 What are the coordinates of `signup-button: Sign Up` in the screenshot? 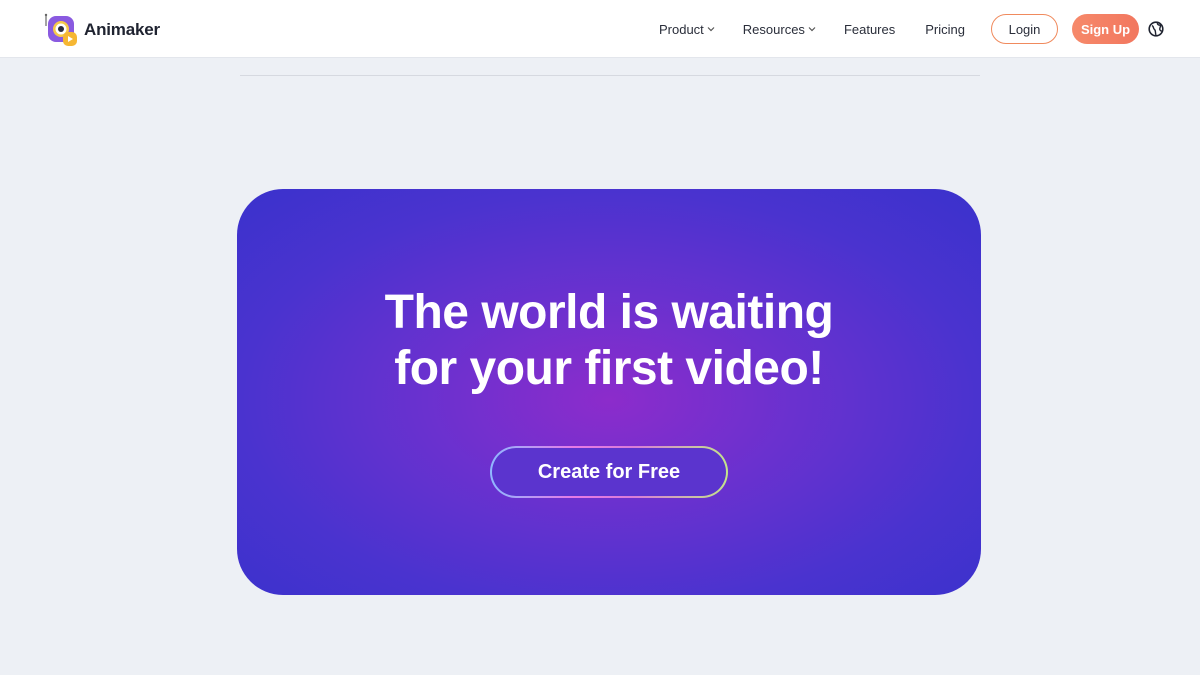 It's located at (1105, 29).